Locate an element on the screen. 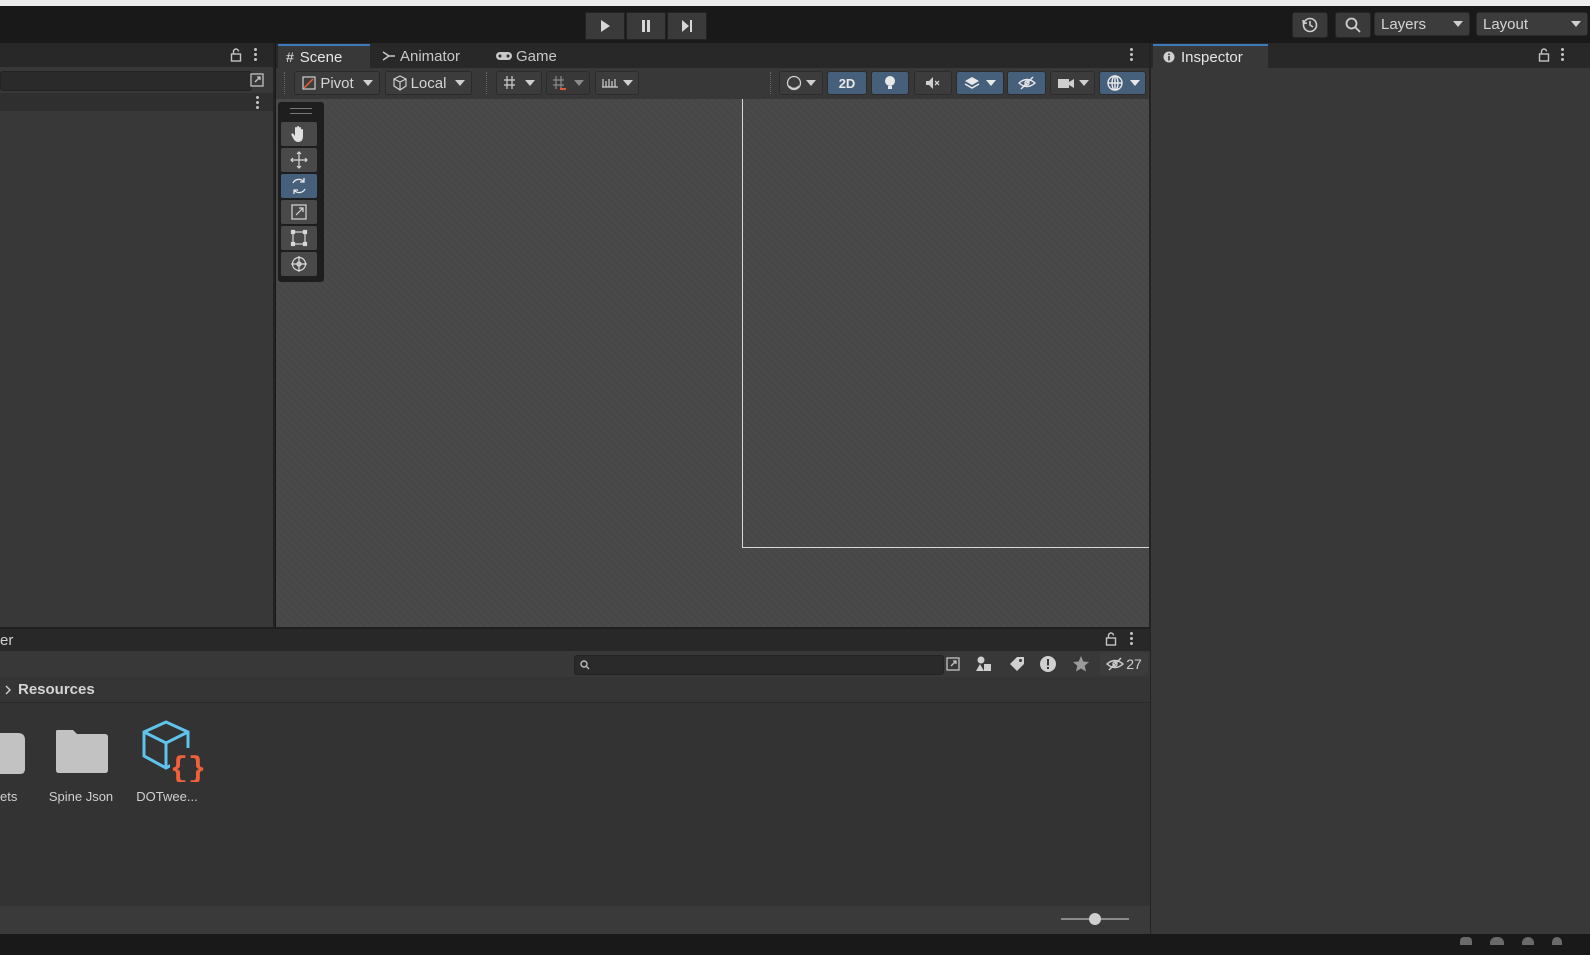 This screenshot has width=1590, height=955. rotate-icon is located at coordinates (299, 186).